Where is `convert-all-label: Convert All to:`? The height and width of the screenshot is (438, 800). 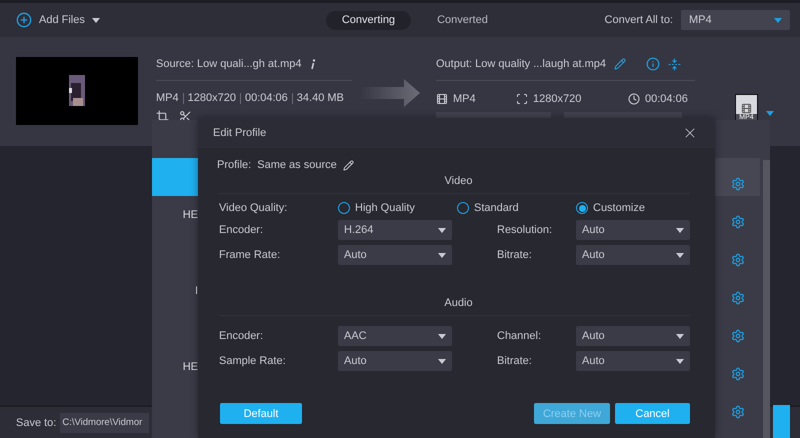 convert-all-label: Convert All to: is located at coordinates (638, 20).